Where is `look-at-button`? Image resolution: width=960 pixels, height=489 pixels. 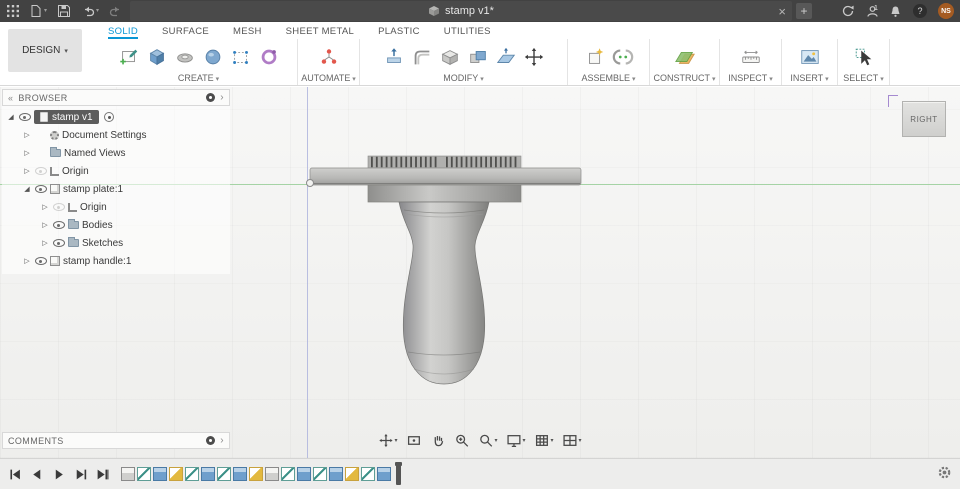
look-at-button is located at coordinates (413, 440).